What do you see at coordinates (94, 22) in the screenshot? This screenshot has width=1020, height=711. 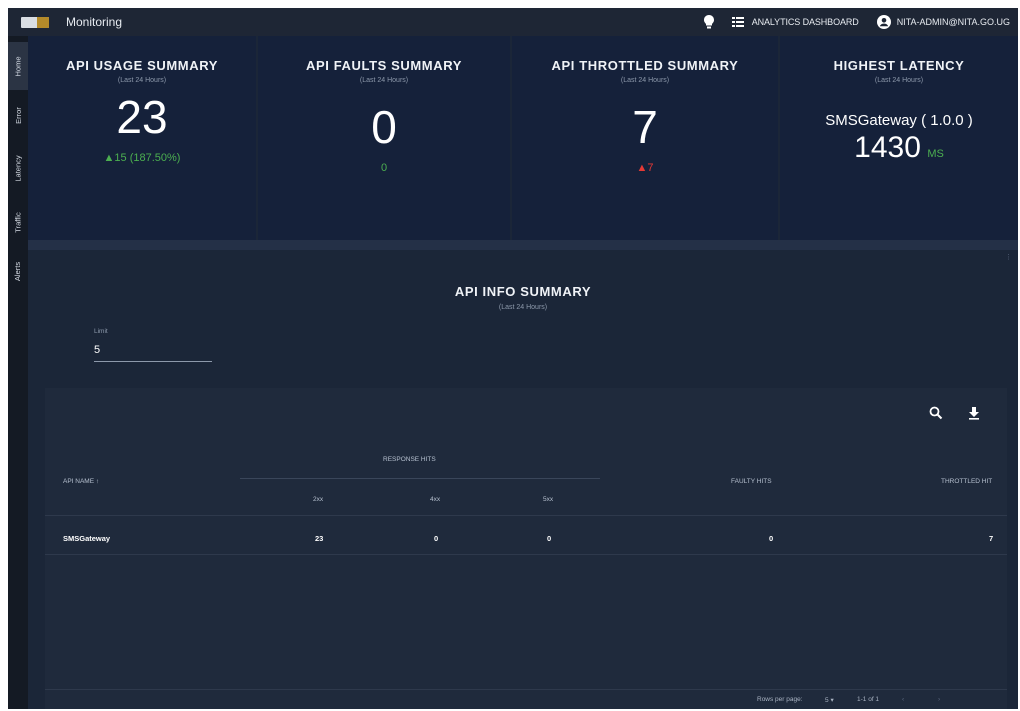 I see `app-title: Monitoring` at bounding box center [94, 22].